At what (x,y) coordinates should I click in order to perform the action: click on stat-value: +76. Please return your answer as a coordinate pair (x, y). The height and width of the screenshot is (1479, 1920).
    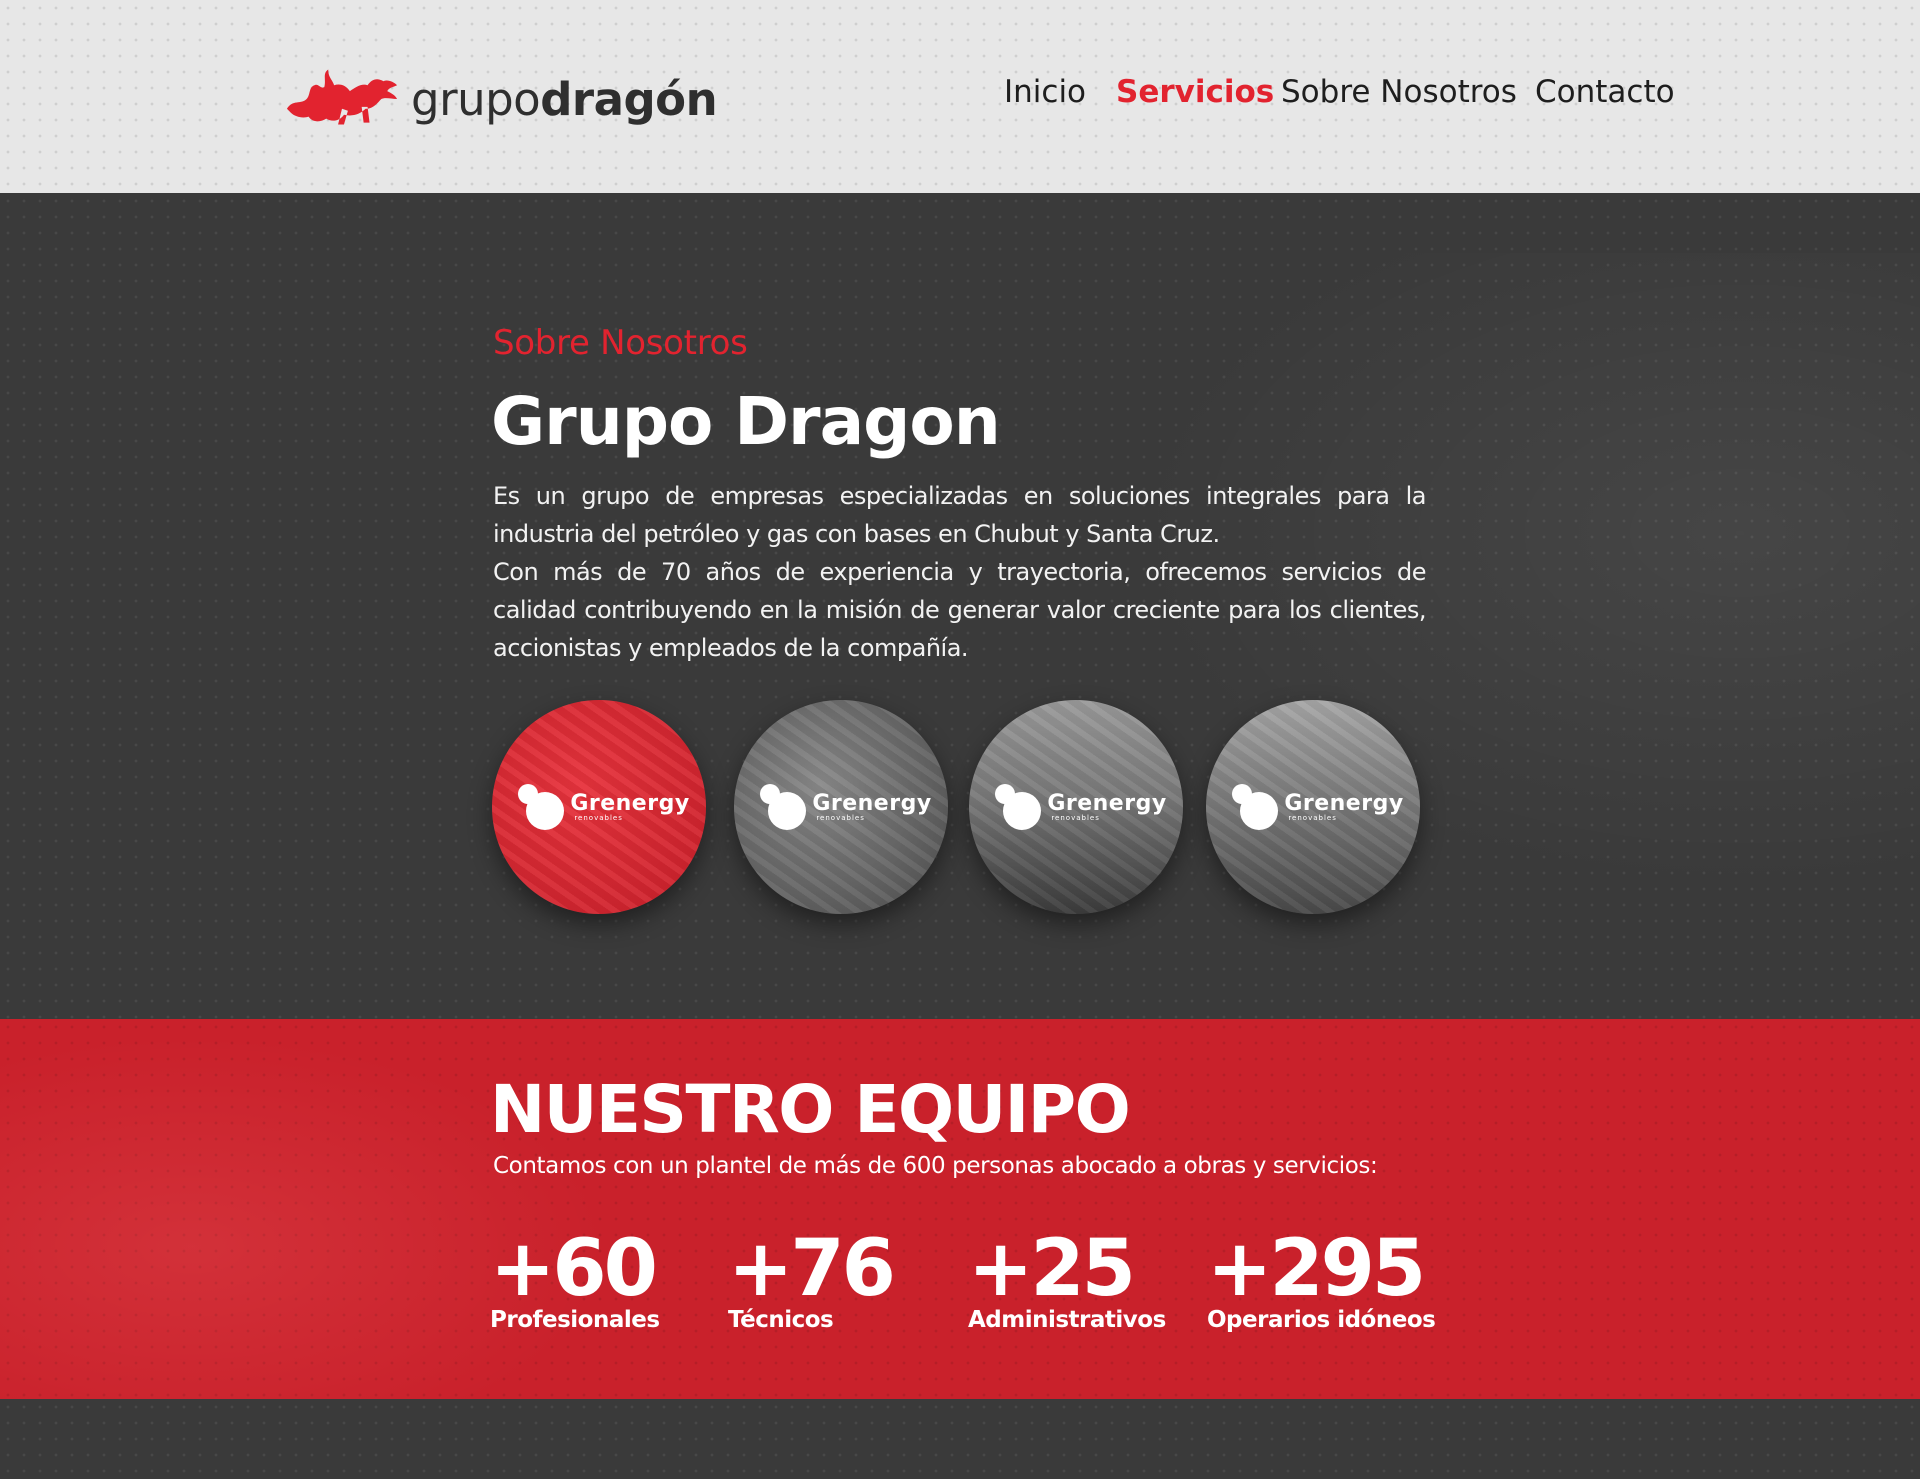
    Looking at the image, I should click on (812, 1269).